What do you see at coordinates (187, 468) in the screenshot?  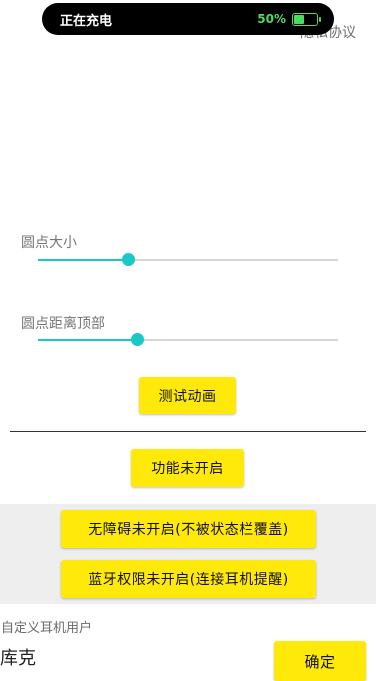 I see `feature-status-button: 功能未开启` at bounding box center [187, 468].